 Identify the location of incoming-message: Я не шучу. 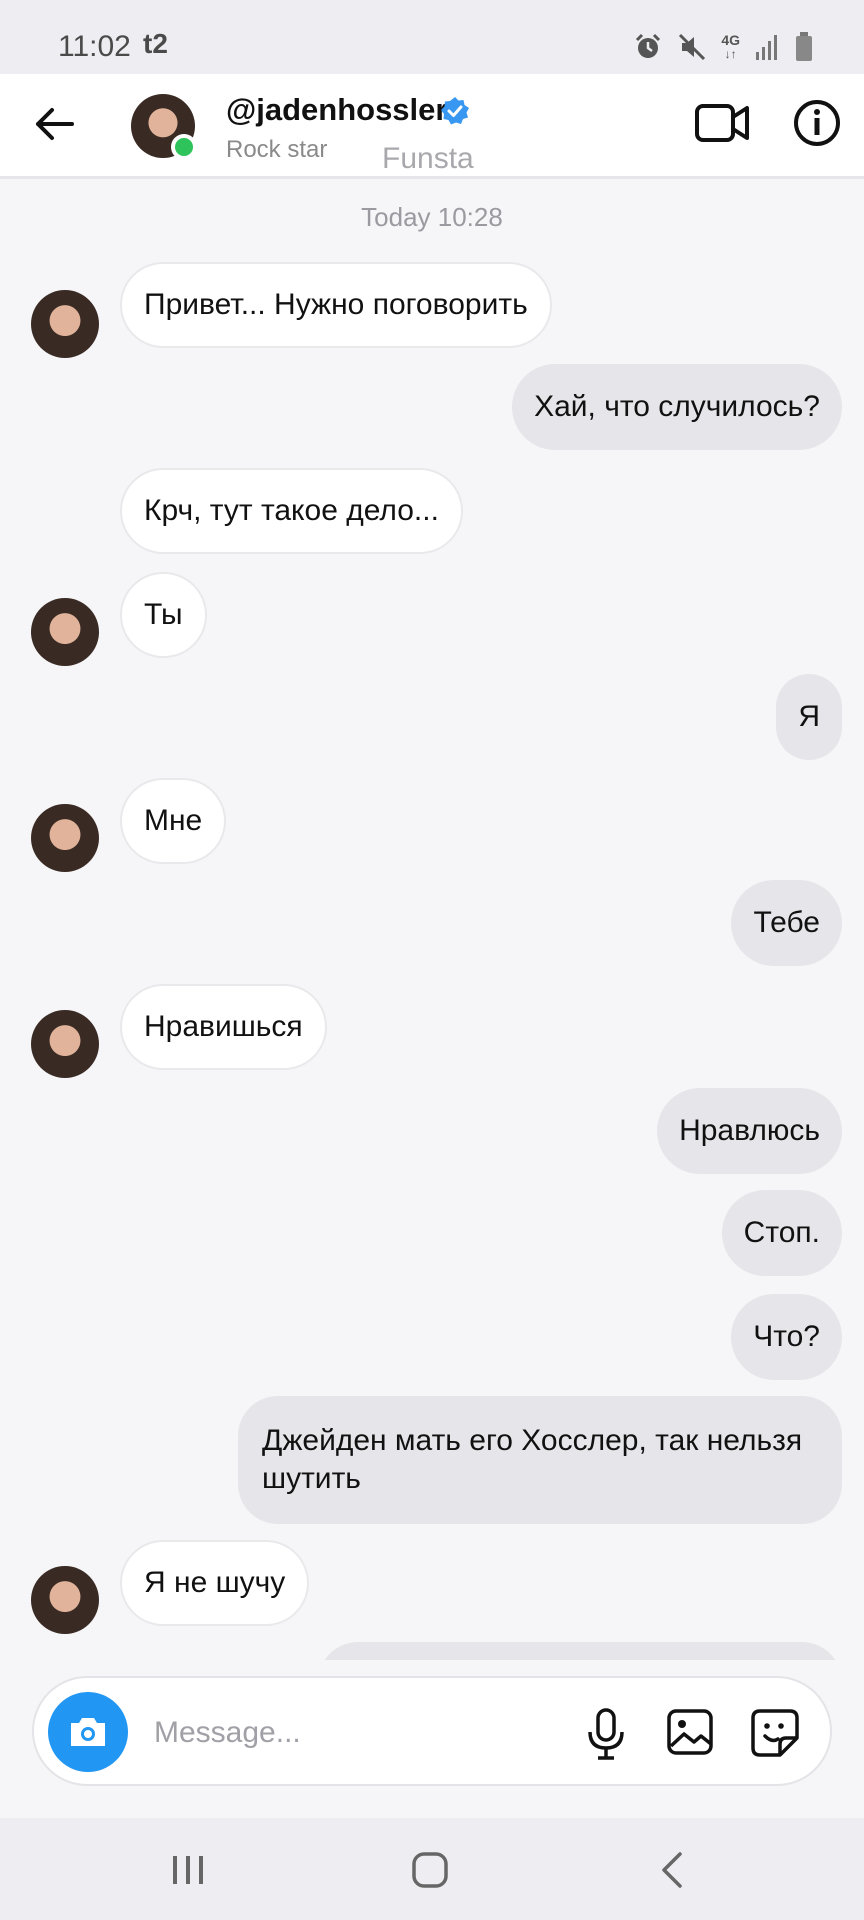
(215, 1583).